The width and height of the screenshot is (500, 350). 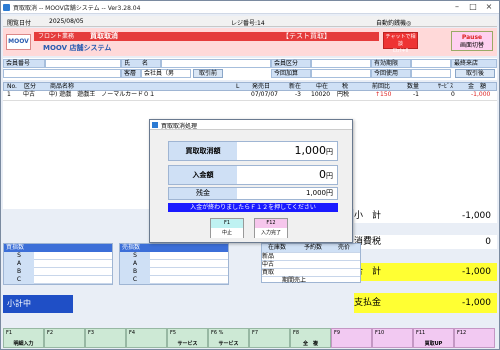 What do you see at coordinates (475, 73) in the screenshot?
I see `post-transaction-button: 取引後` at bounding box center [475, 73].